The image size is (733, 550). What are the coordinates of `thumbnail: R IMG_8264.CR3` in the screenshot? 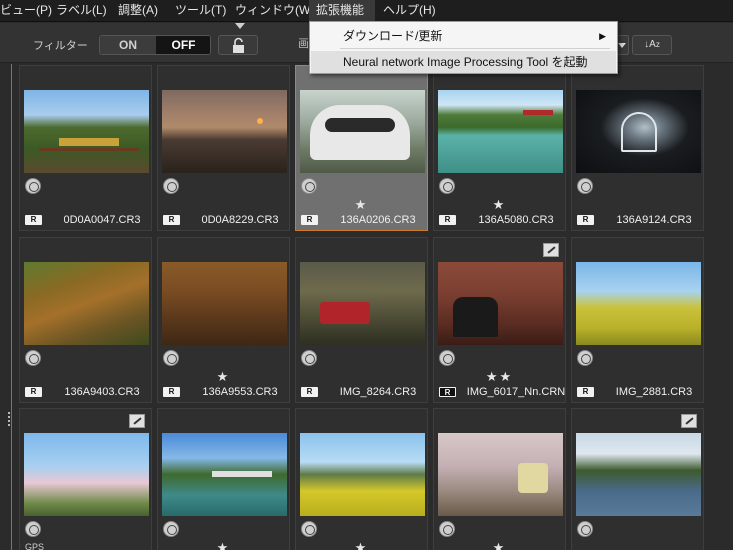 It's located at (361, 320).